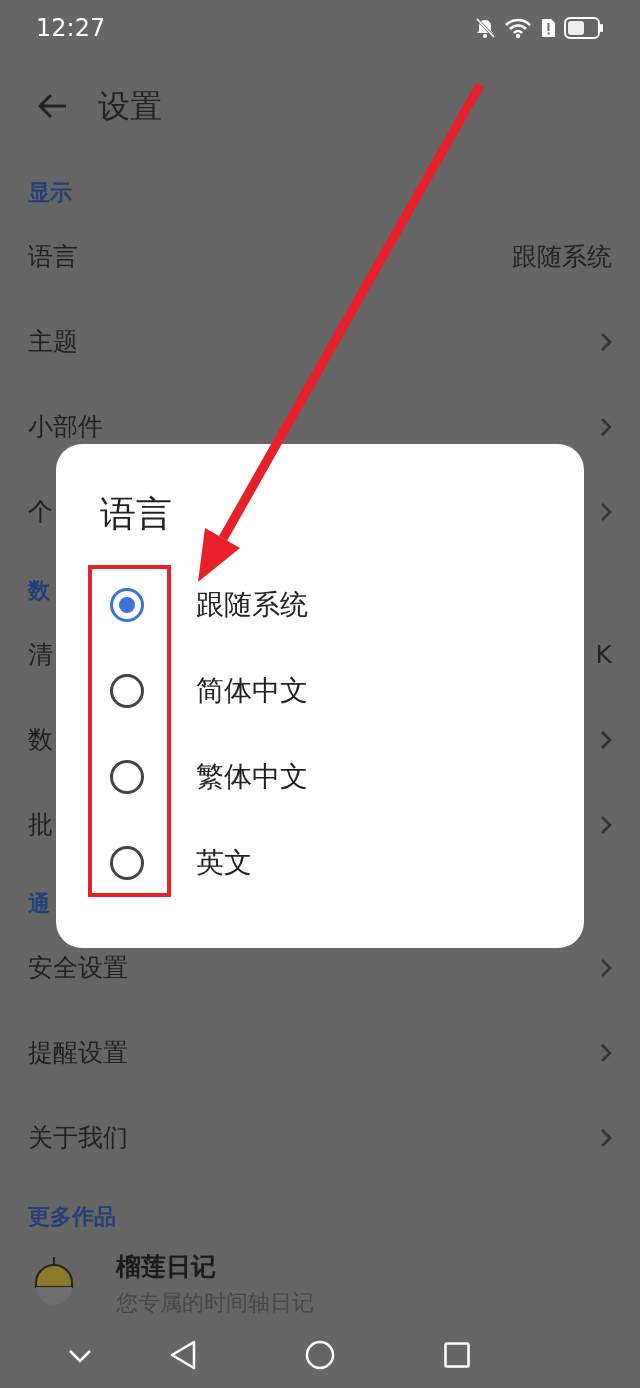  I want to click on row-label: 安全设置, so click(78, 967).